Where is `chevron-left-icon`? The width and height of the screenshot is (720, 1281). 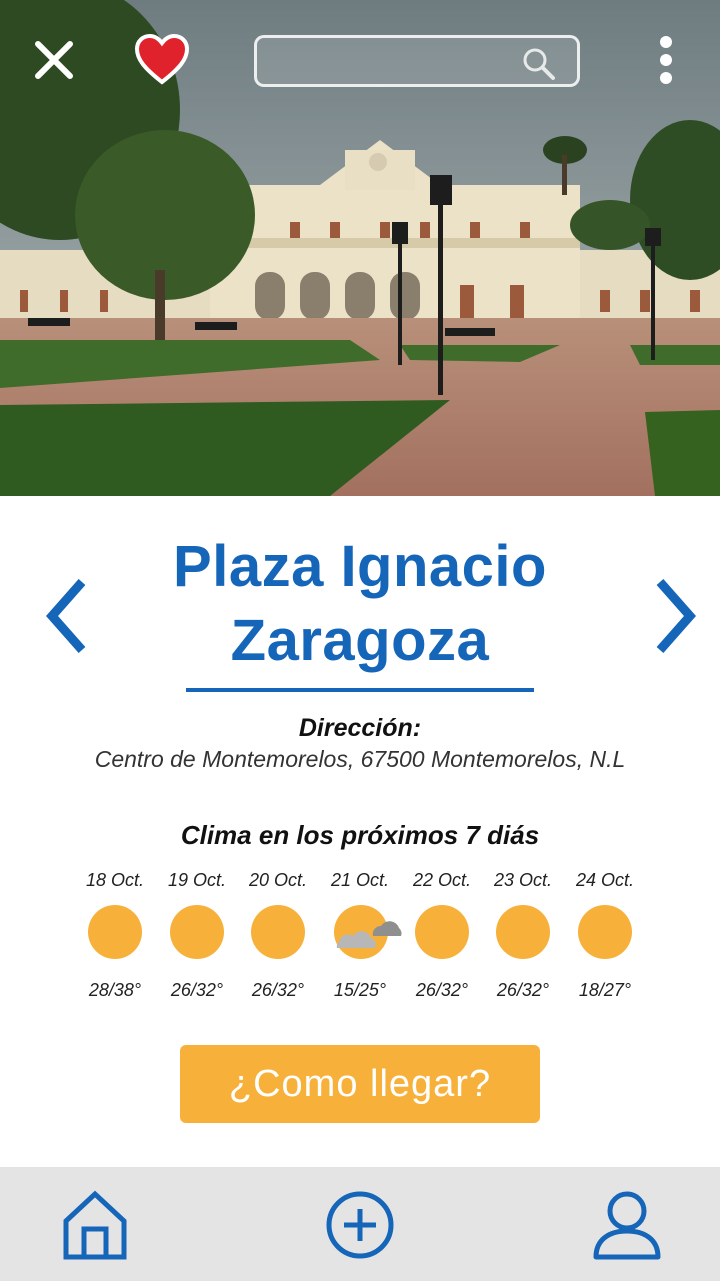
chevron-left-icon is located at coordinates (67, 616).